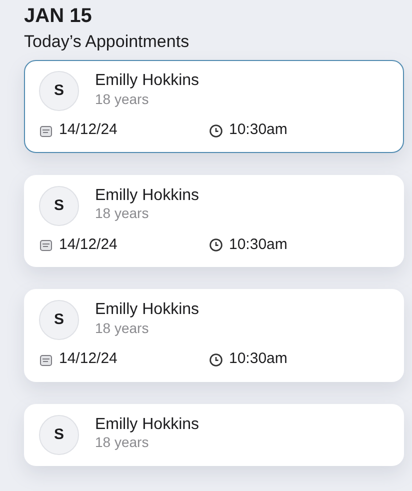 Image resolution: width=412 pixels, height=491 pixels. Describe the element at coordinates (214, 435) in the screenshot. I see `appointment-card: S Emilly Hokkins 18 years` at that location.